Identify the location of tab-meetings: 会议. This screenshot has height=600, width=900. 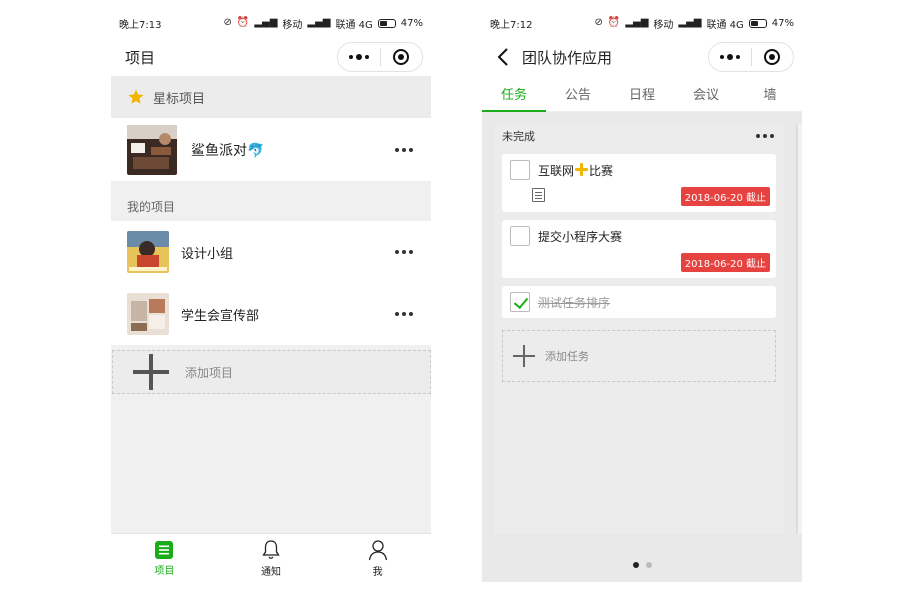
(706, 93).